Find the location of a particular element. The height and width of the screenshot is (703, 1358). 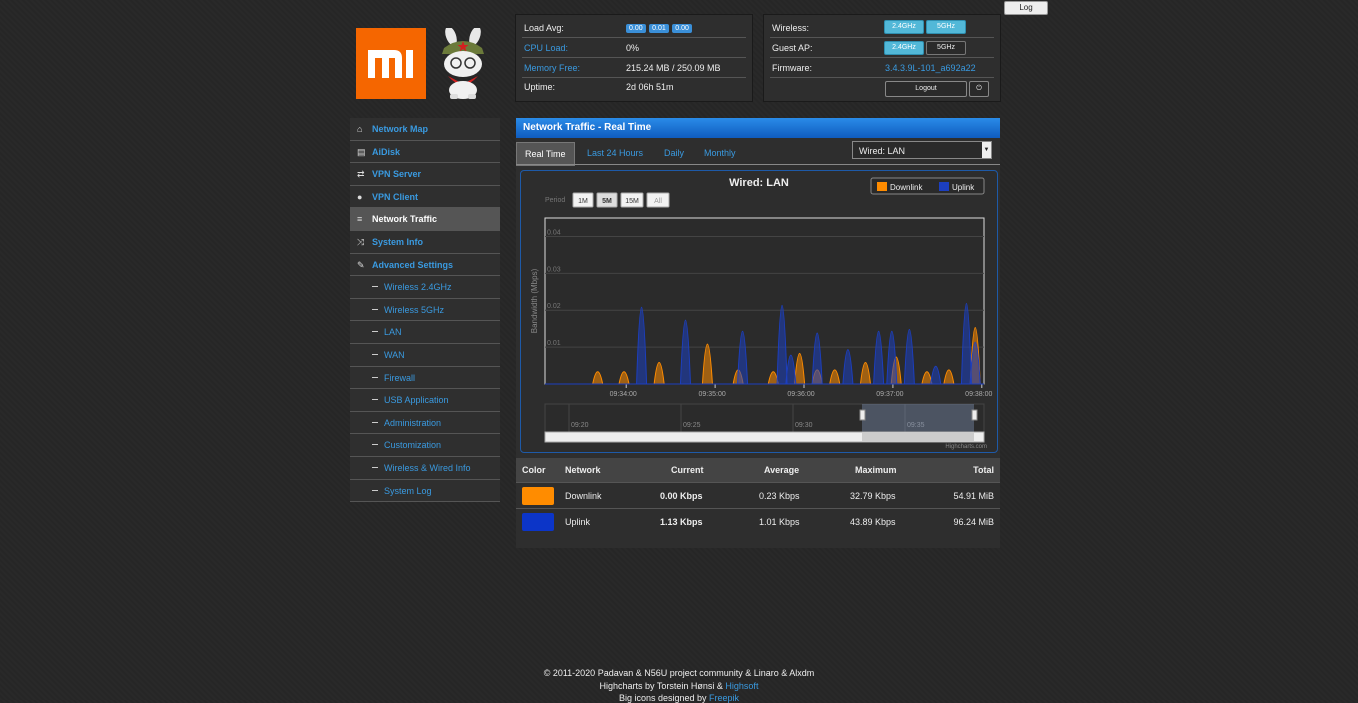

sidebar-item-vpn-client: ● VPN Client is located at coordinates (425, 197).